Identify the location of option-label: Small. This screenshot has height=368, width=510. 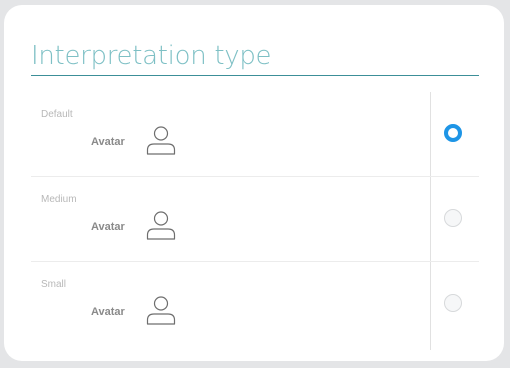
(54, 284).